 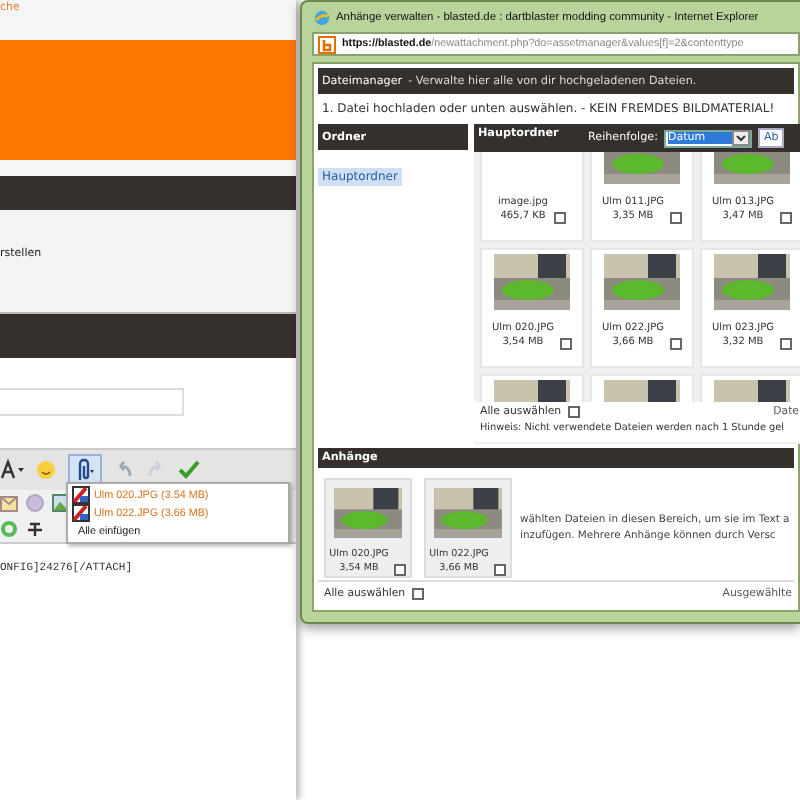 What do you see at coordinates (46, 470) in the screenshot?
I see `smiley-icon` at bounding box center [46, 470].